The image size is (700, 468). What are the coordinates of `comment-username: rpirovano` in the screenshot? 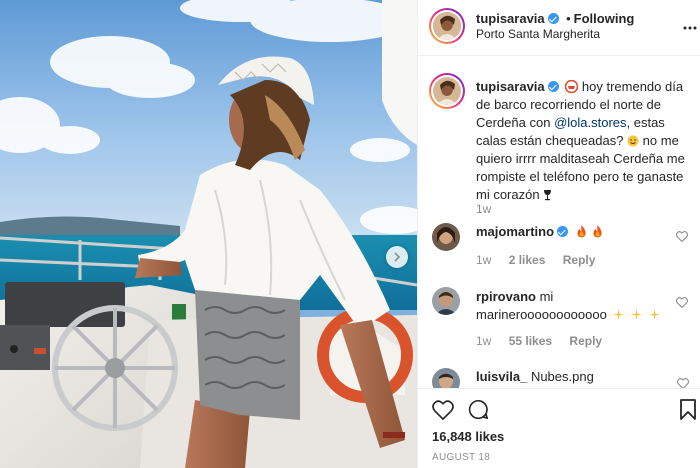 It's located at (506, 296).